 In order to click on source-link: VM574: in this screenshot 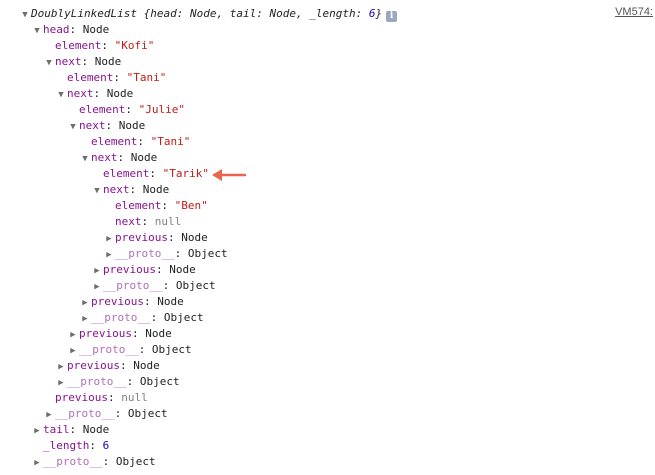, I will do `click(634, 12)`.